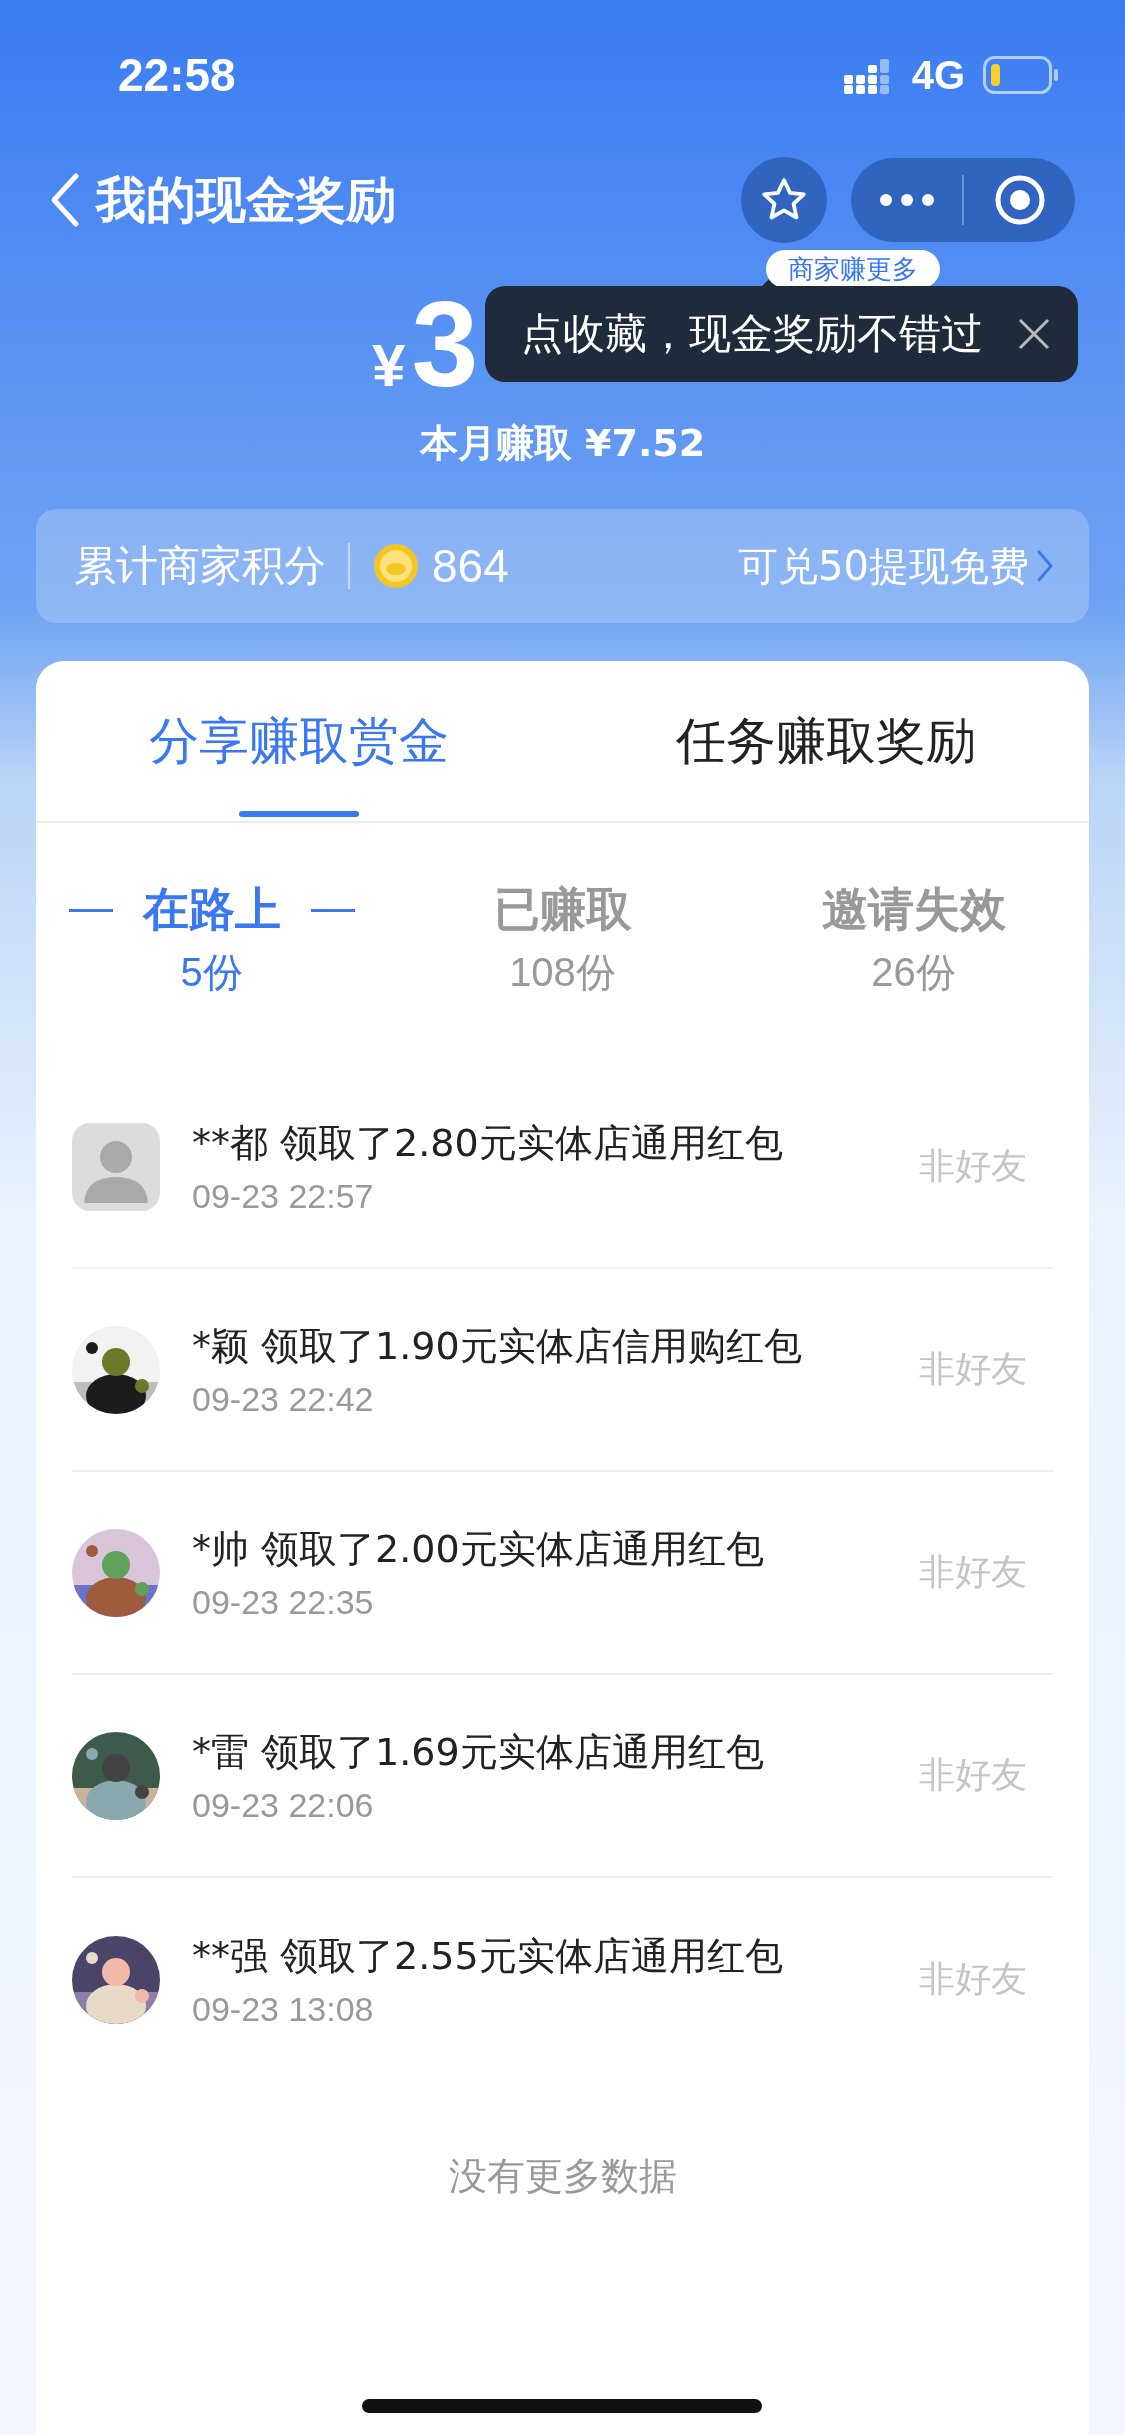 Image resolution: width=1125 pixels, height=2435 pixels. I want to click on tab: 任务赚取奖励, so click(825, 741).